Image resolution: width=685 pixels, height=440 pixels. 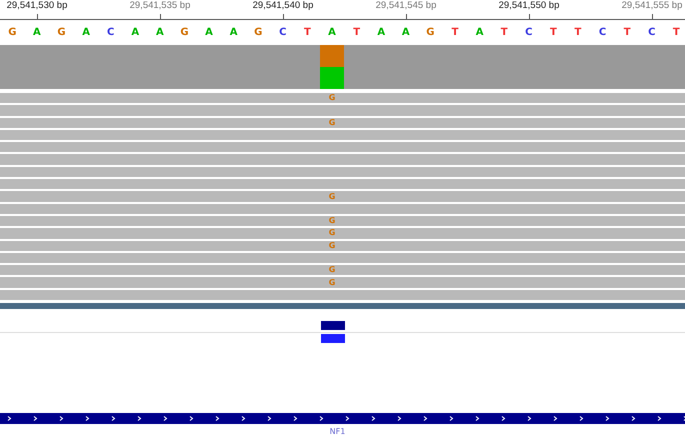 I want to click on position-label: 29,541,540 bp, so click(x=283, y=6).